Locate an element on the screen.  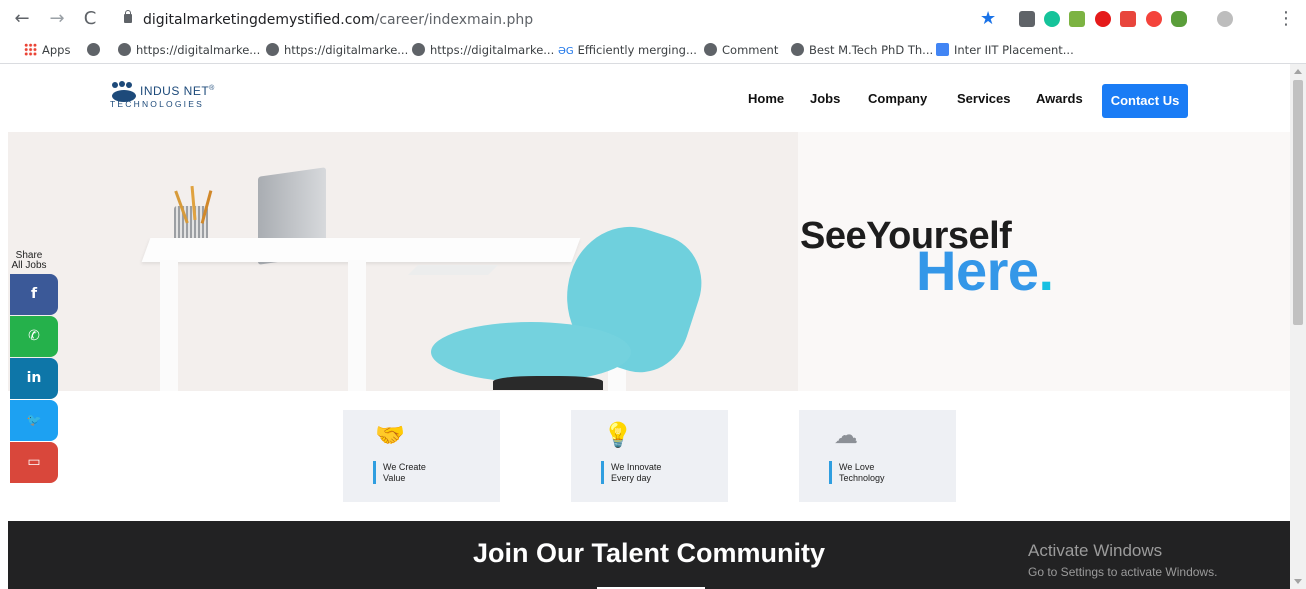
bookmark-globe is located at coordinates (96, 50).